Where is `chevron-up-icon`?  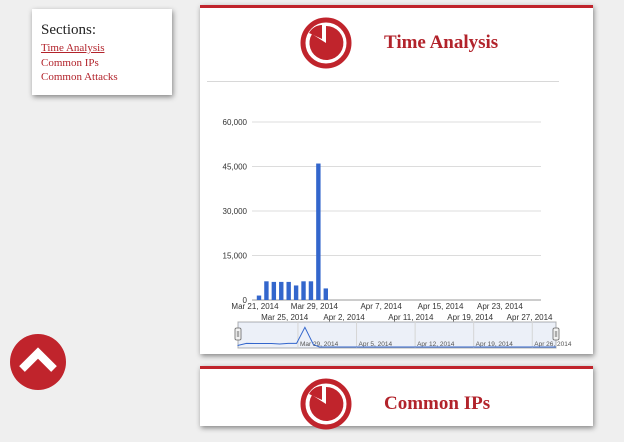
chevron-up-icon is located at coordinates (38, 359).